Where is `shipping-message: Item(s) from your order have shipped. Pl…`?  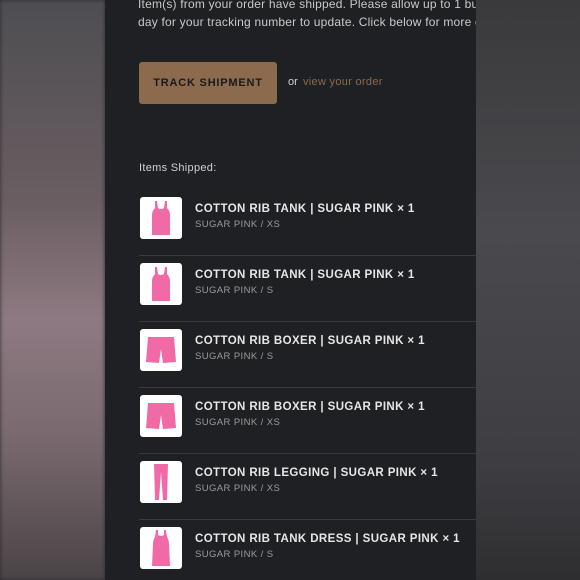 shipping-message: Item(s) from your order have shipped. Pl… is located at coordinates (307, 15).